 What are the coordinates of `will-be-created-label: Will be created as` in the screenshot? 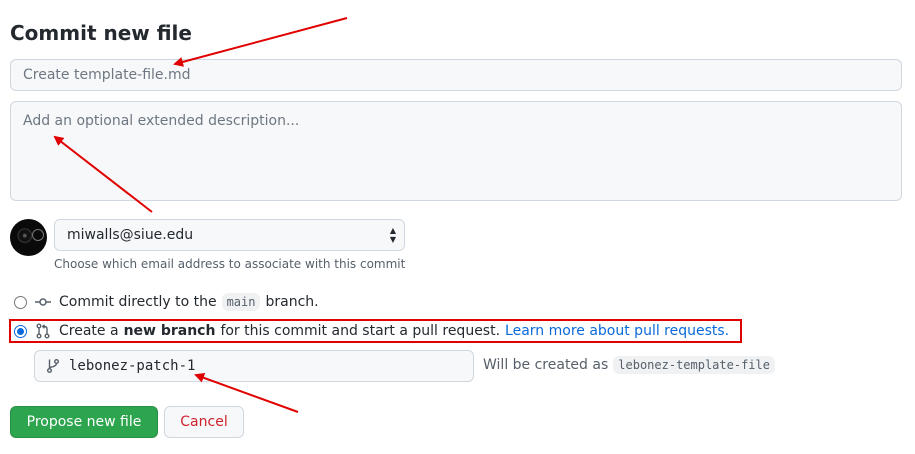 It's located at (546, 365).